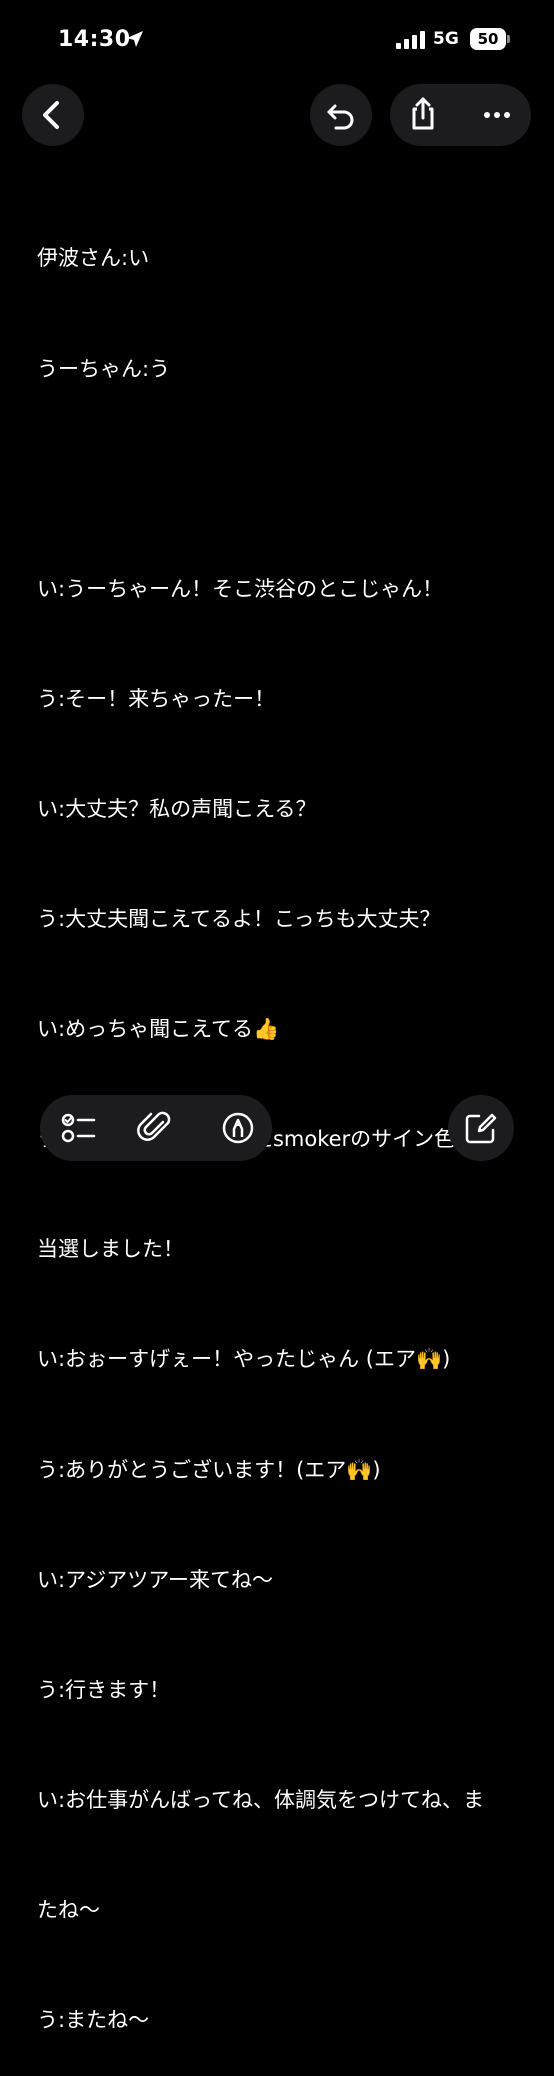 The height and width of the screenshot is (2076, 554). I want to click on share-button, so click(423, 115).